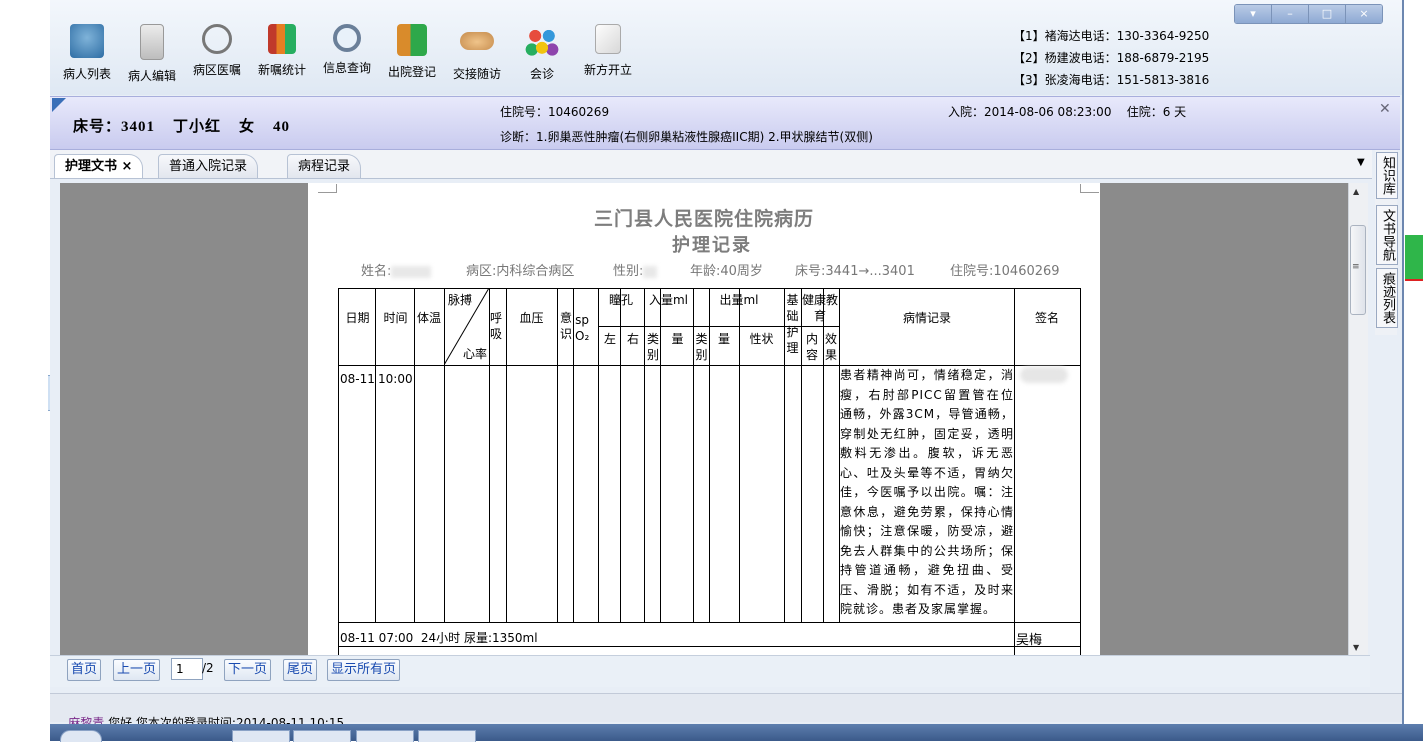  I want to click on header-intake-amount: 量, so click(677, 339).